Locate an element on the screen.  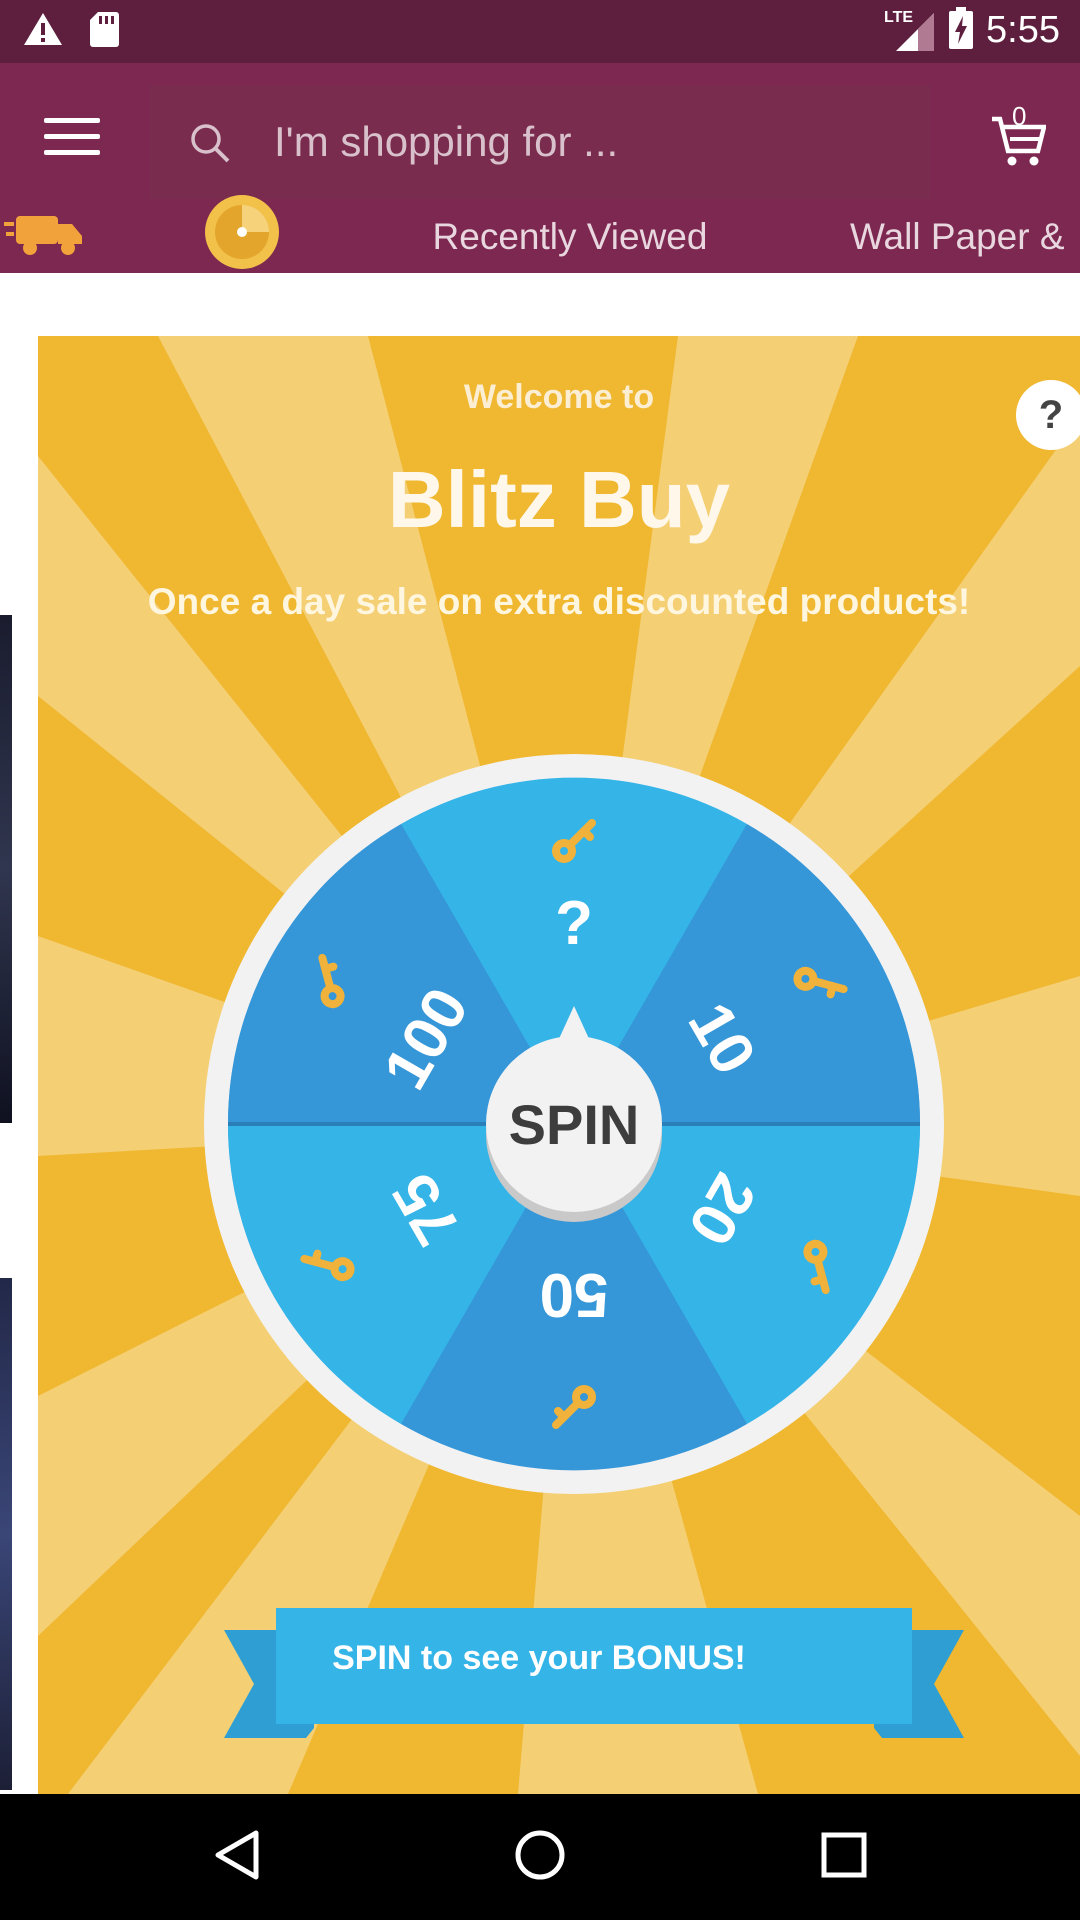
tab-delivery is located at coordinates (45, 236).